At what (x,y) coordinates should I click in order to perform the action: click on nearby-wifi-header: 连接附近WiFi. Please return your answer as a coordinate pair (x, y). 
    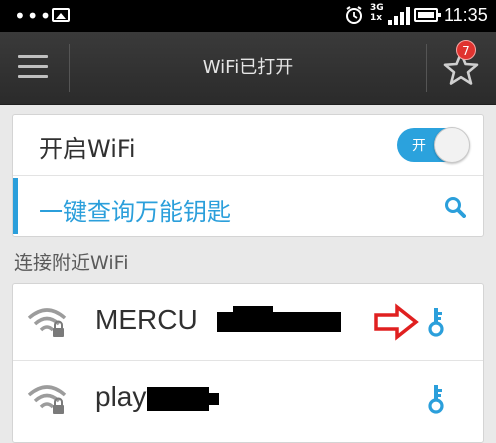
    Looking at the image, I should click on (71, 263).